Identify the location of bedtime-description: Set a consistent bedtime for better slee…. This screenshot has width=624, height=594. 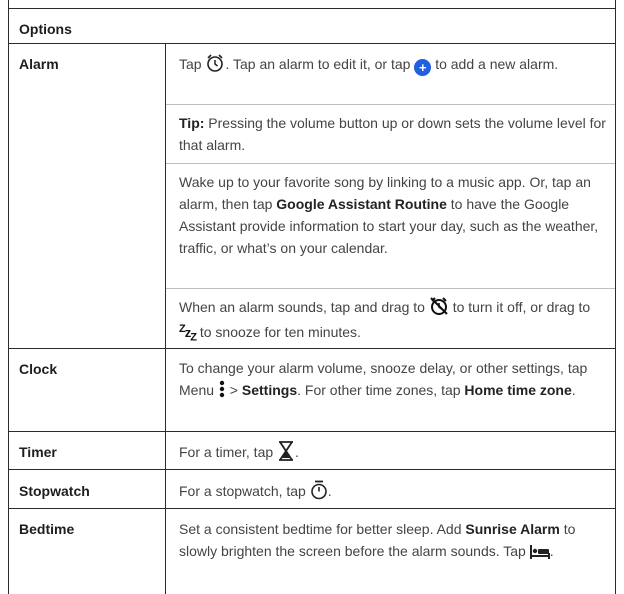
(377, 540).